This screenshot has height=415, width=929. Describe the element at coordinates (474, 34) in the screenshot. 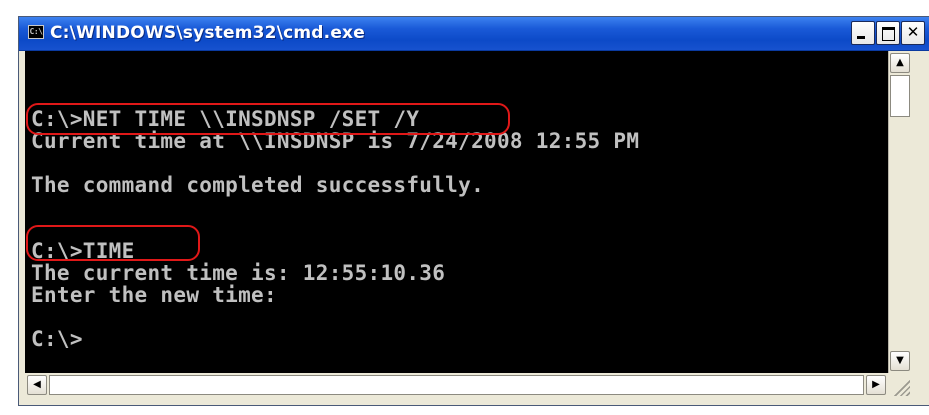

I see `title-bar: C:\ C:\WINDOWS\system32\cmd.exe ✕` at that location.